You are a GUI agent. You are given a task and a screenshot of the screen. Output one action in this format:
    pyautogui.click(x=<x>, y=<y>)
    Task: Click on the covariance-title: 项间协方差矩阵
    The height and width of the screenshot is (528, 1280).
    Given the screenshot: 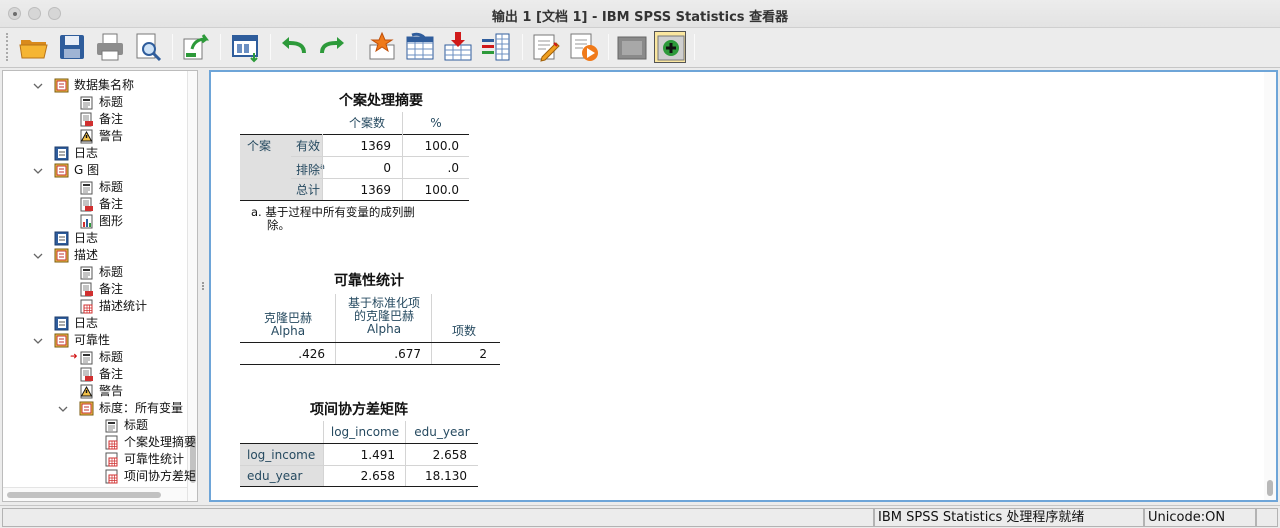 What is the action you would take?
    pyautogui.click(x=359, y=409)
    